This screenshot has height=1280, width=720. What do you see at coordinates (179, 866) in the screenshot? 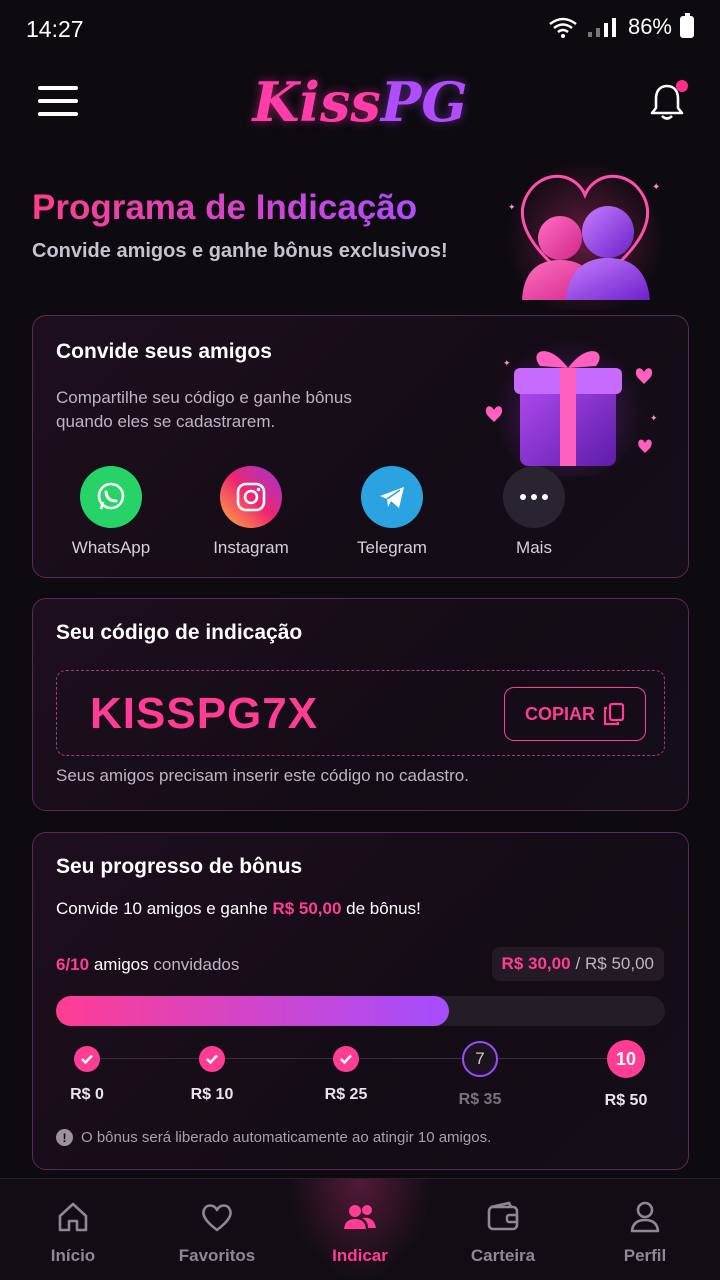
I see `progress-card-title: Seu progresso de bônus` at bounding box center [179, 866].